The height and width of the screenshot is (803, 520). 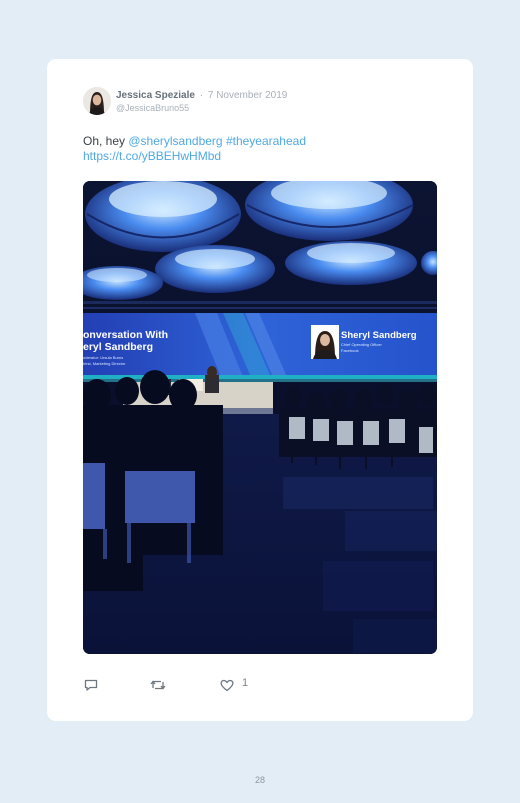 I want to click on url-link: https://t.co/yBBEHwHMbd, so click(x=152, y=156).